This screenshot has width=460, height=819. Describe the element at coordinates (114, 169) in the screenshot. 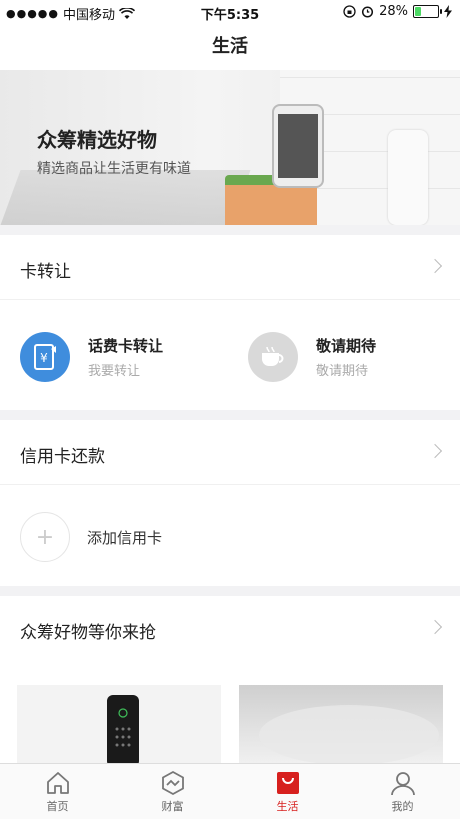

I see `banner-subtitle: 精选商品让生活更有味道` at that location.